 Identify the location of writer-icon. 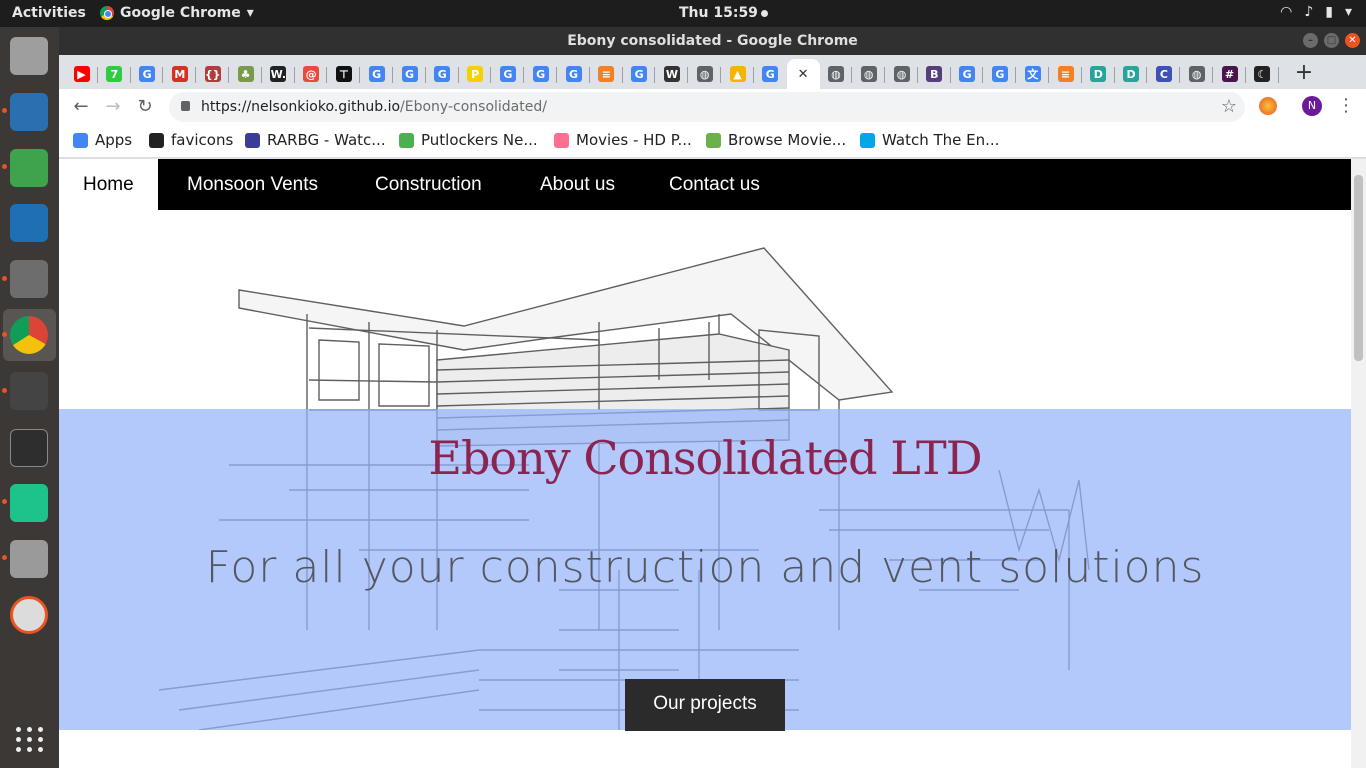
(29, 112).